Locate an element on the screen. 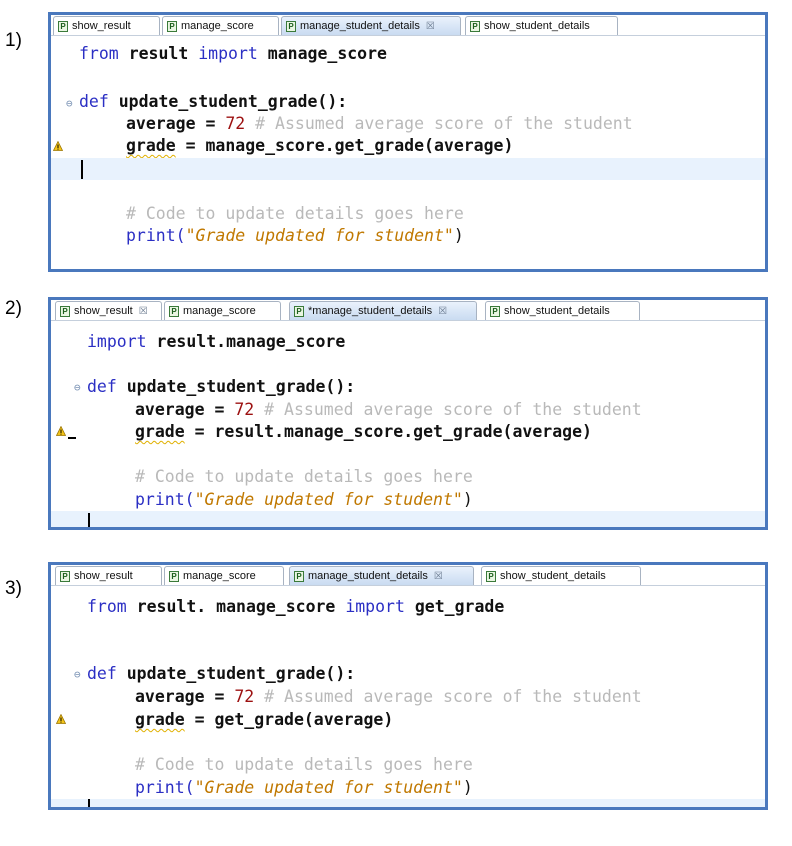 This screenshot has width=792, height=846. panel-number: 1) is located at coordinates (13, 40).